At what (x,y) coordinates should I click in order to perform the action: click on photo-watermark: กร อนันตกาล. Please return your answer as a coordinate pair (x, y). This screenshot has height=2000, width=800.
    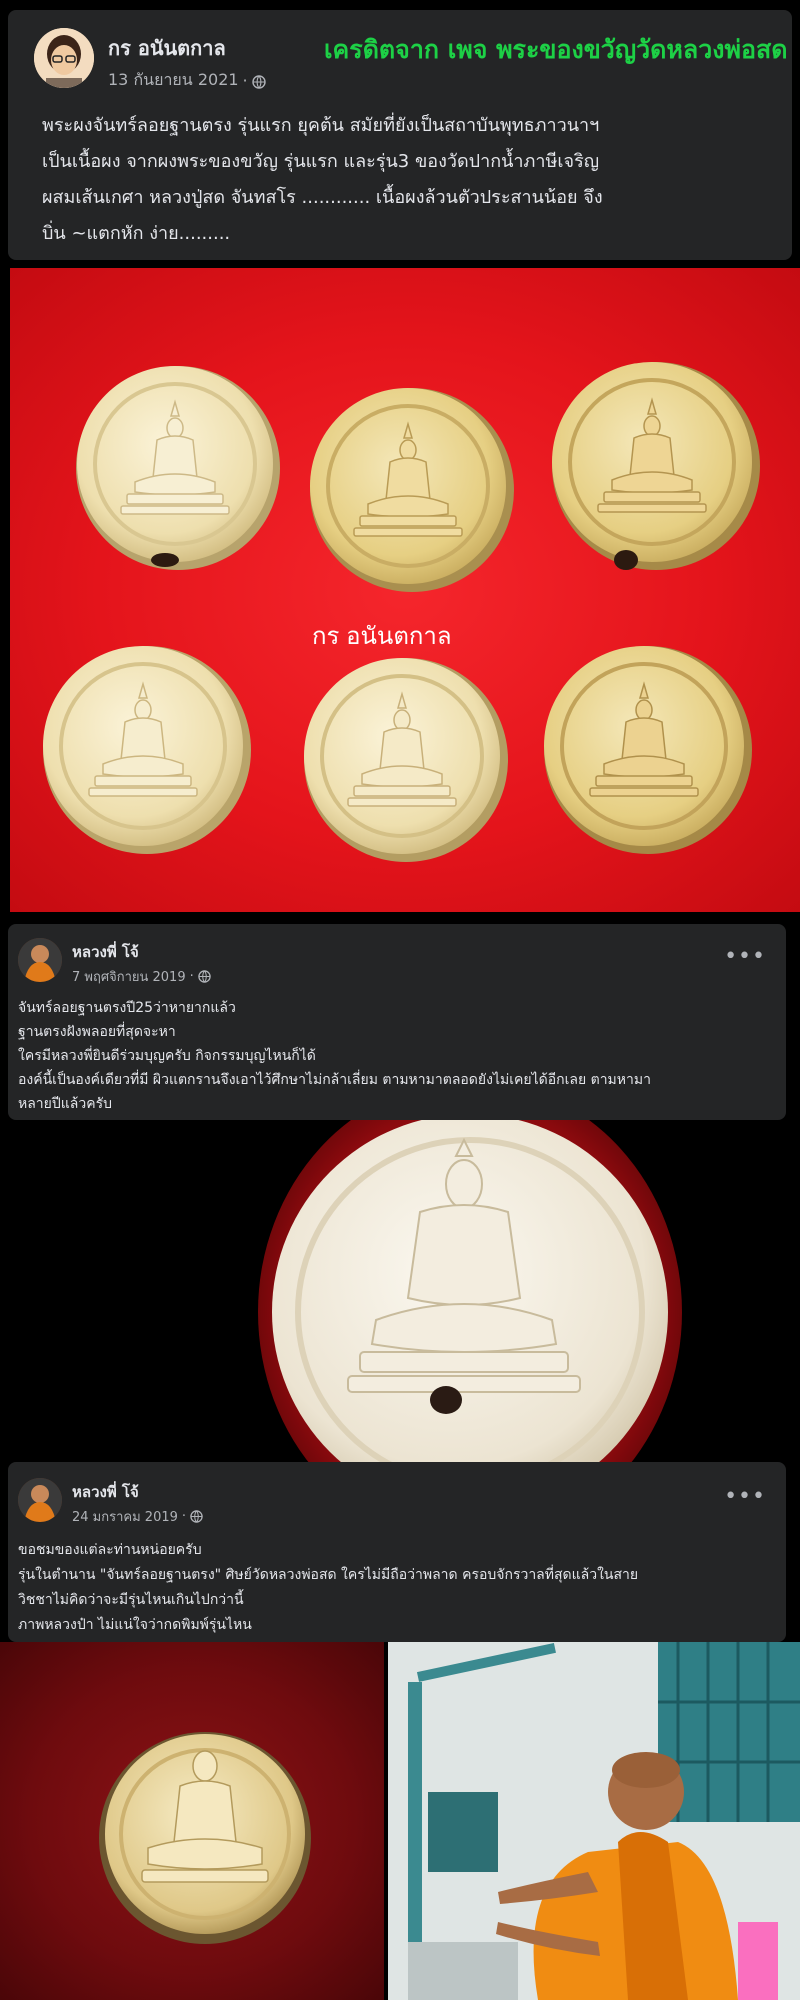
    Looking at the image, I should click on (382, 636).